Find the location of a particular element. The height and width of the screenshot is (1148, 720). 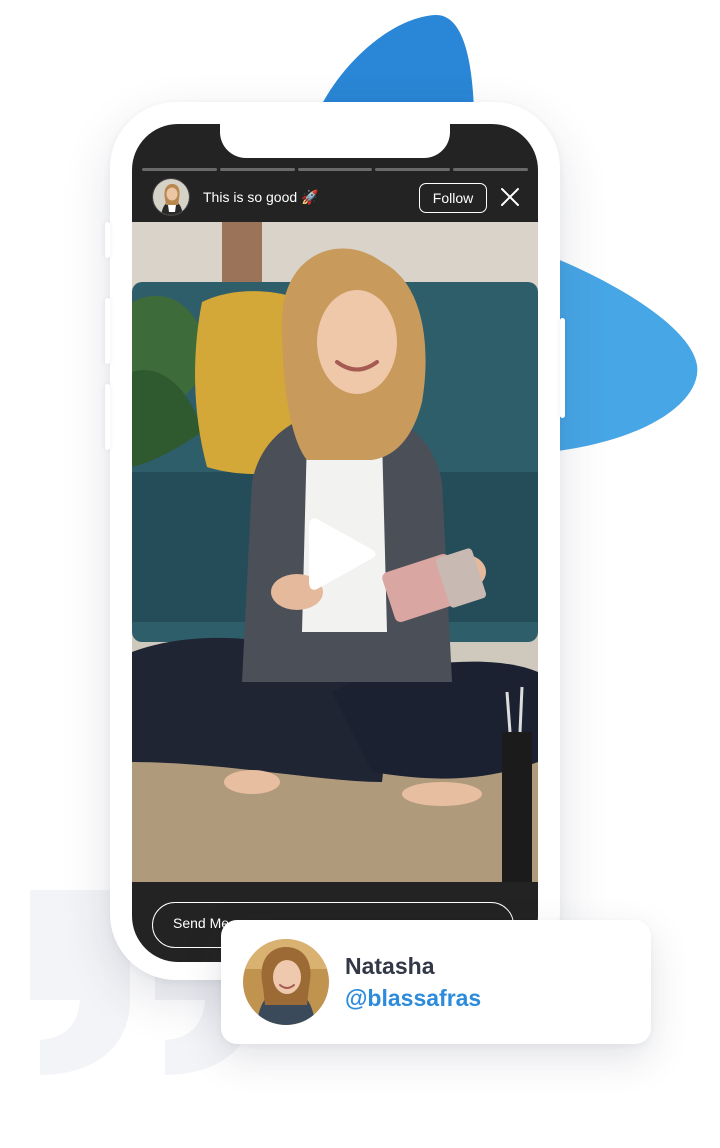

story-progress-bar is located at coordinates (335, 169).